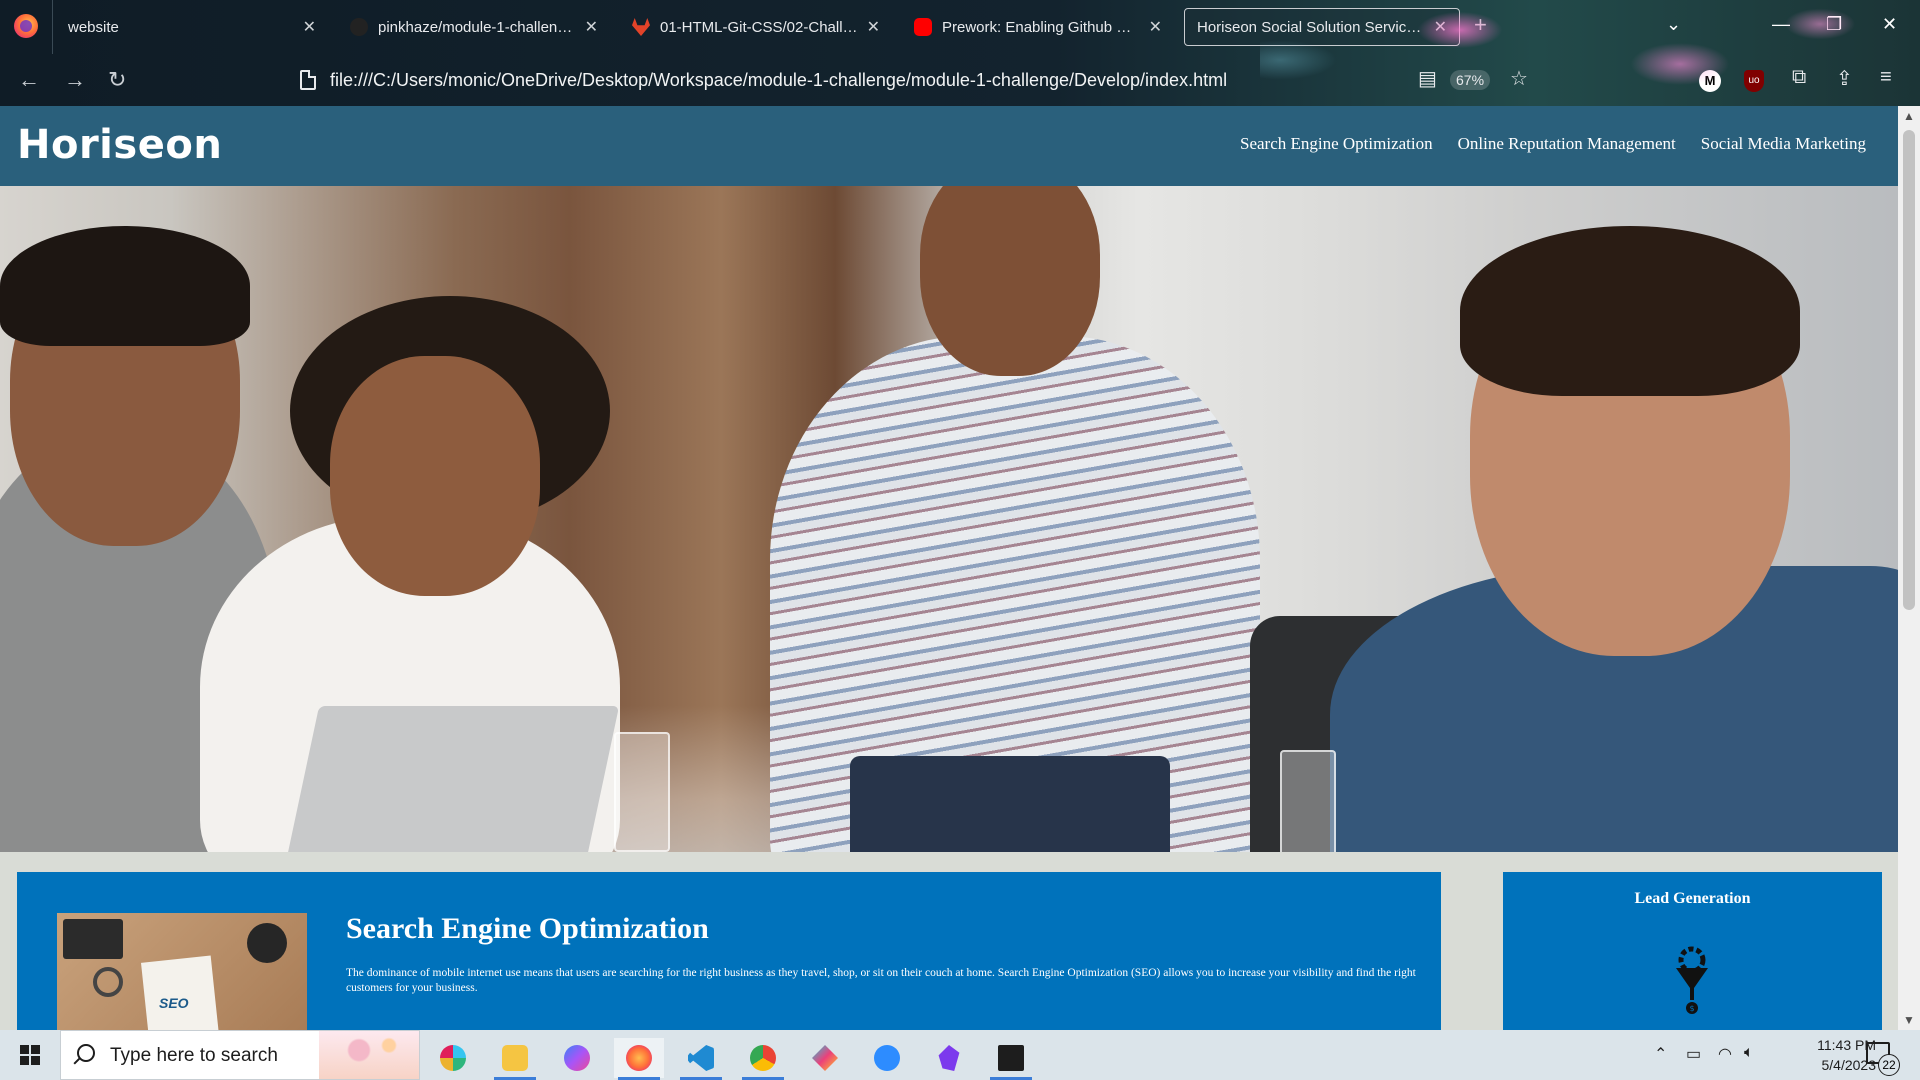 This screenshot has height=1080, width=1920. Describe the element at coordinates (1567, 144) in the screenshot. I see `nav-link-reputation: Online Reputation Management` at that location.